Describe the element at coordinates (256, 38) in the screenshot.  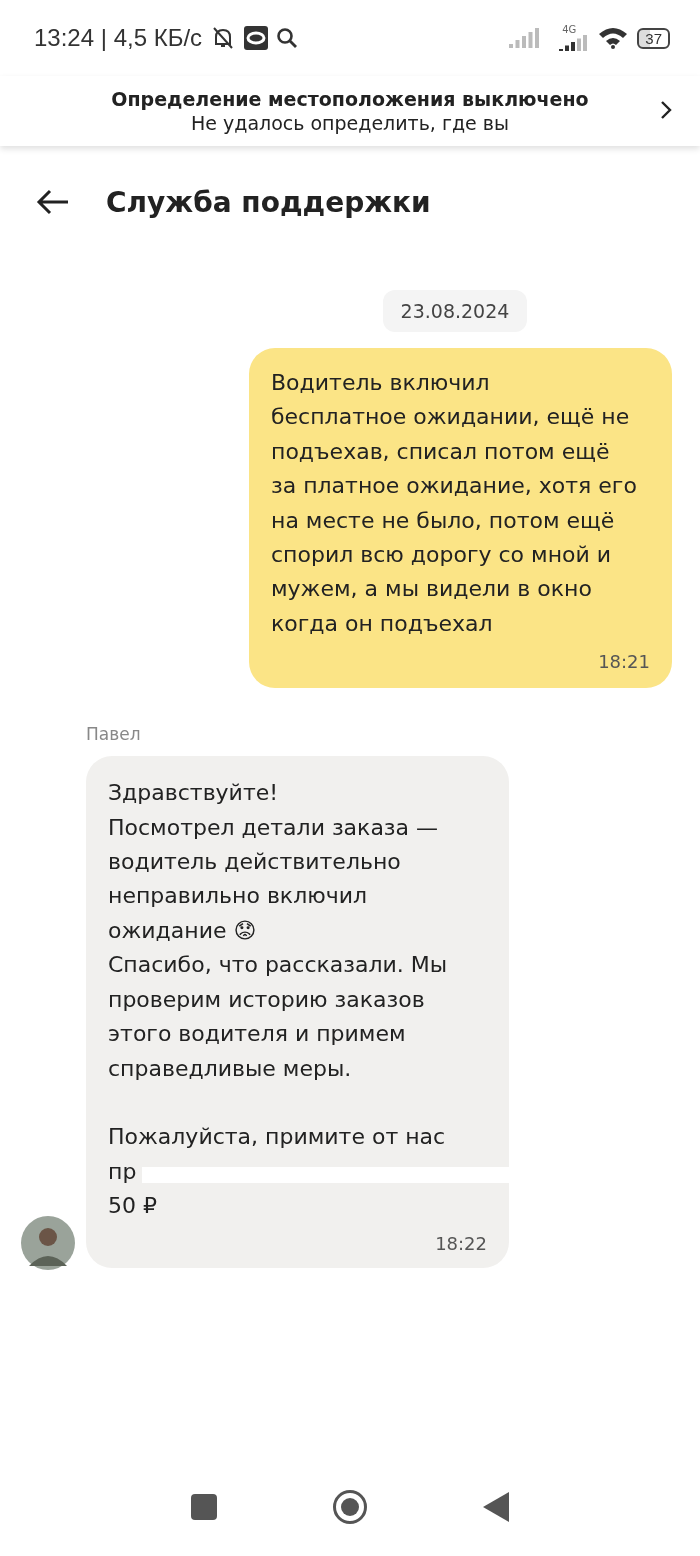
I see `app-icon` at that location.